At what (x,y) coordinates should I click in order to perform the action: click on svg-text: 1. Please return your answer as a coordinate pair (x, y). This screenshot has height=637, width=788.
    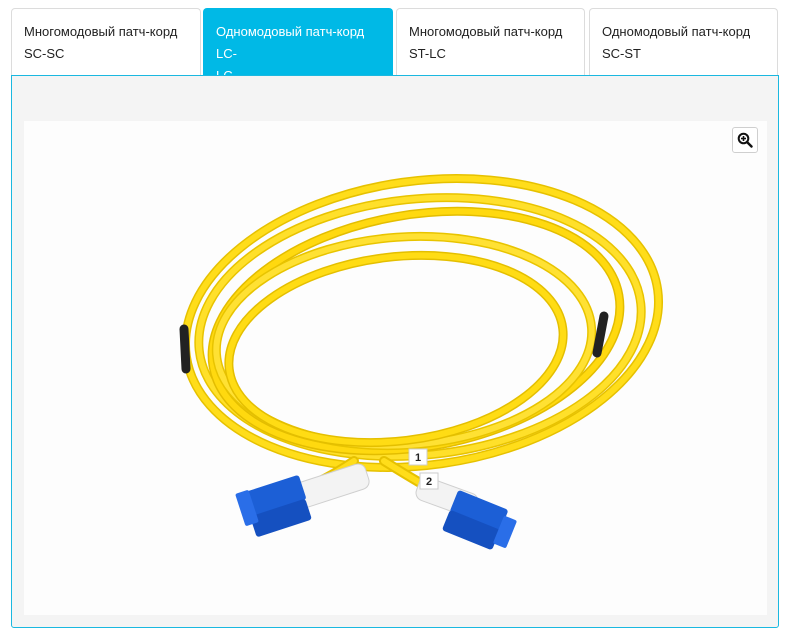
    Looking at the image, I should click on (418, 458).